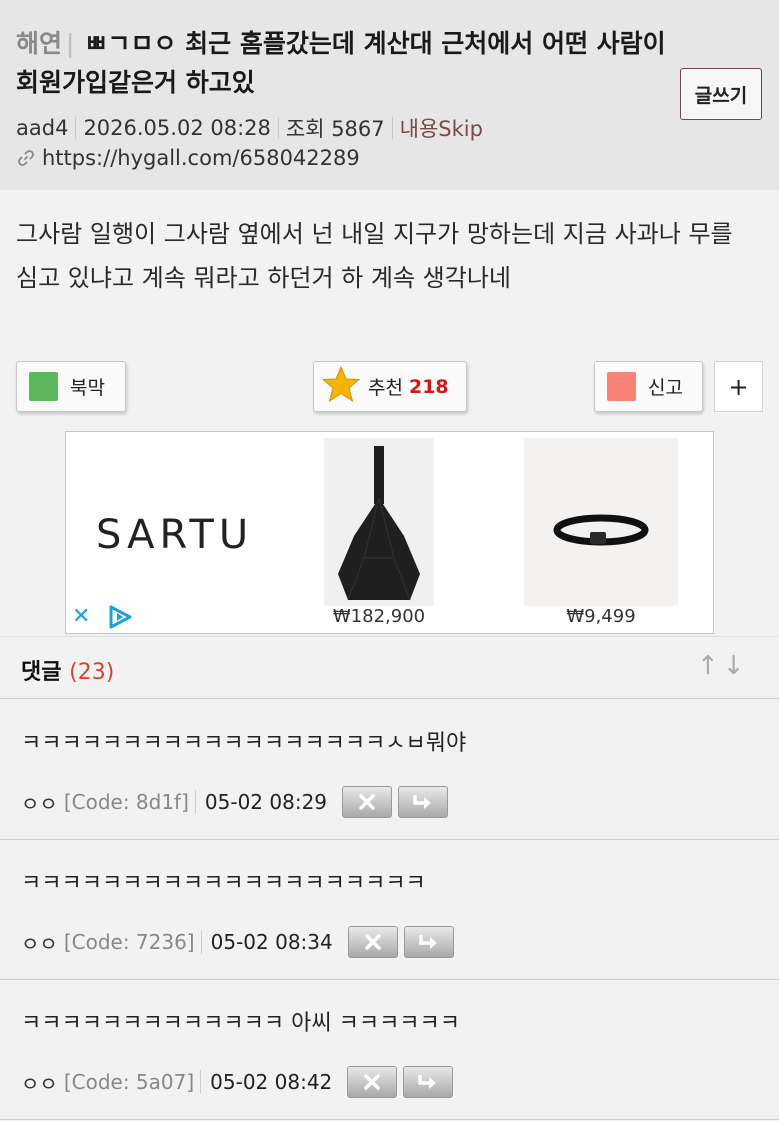 This screenshot has width=779, height=1121. Describe the element at coordinates (665, 388) in the screenshot. I see `report-label: 신고` at that location.